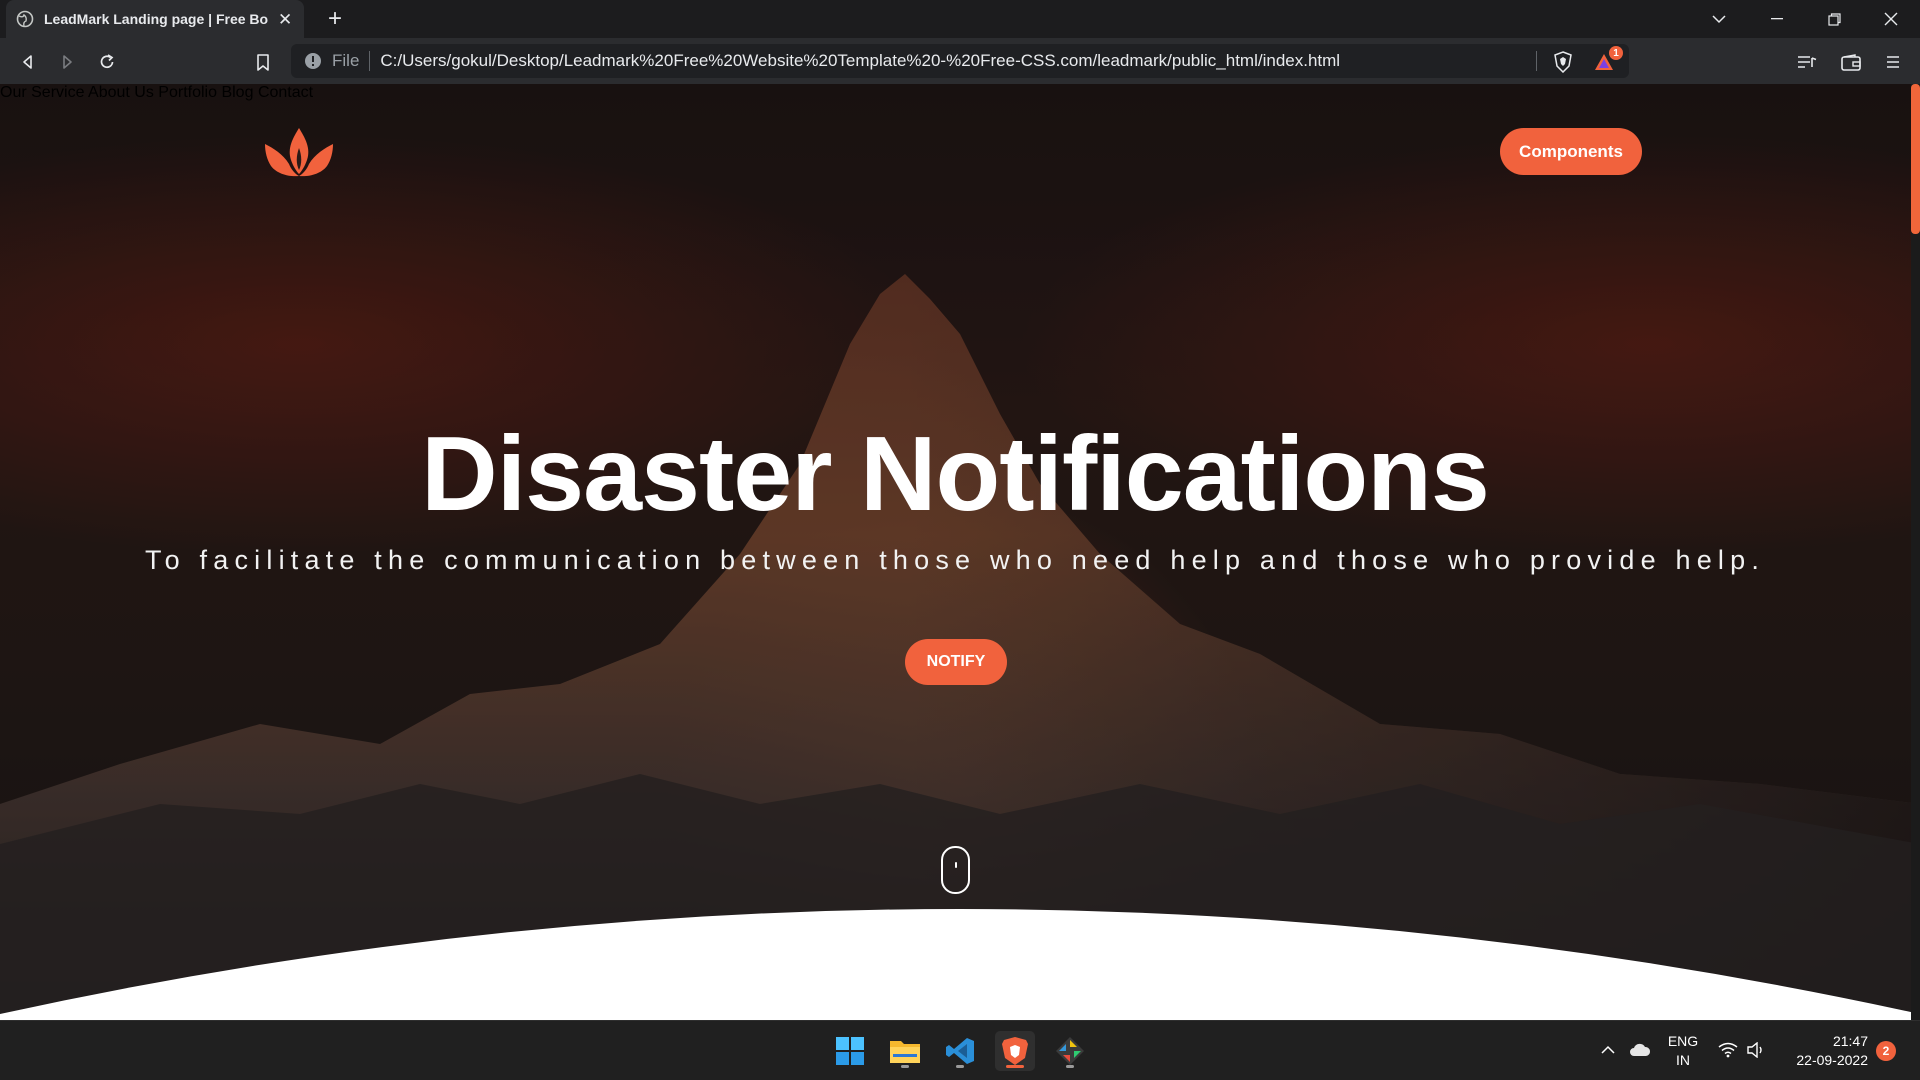 Image resolution: width=1920 pixels, height=1080 pixels. Describe the element at coordinates (370, 61) in the screenshot. I see `address-separator` at that location.